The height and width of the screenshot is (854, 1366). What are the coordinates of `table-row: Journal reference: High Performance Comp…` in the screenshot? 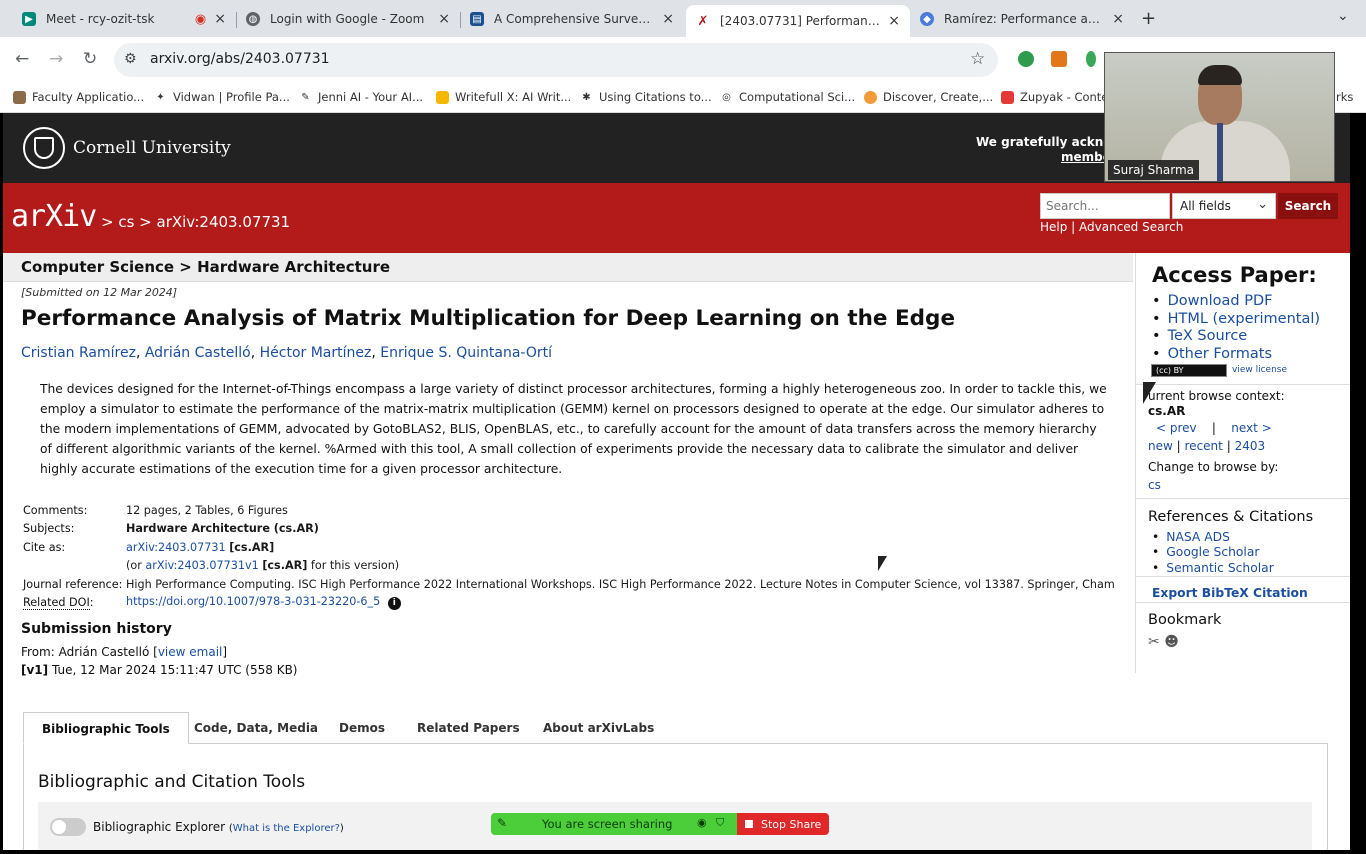 It's located at (569, 584).